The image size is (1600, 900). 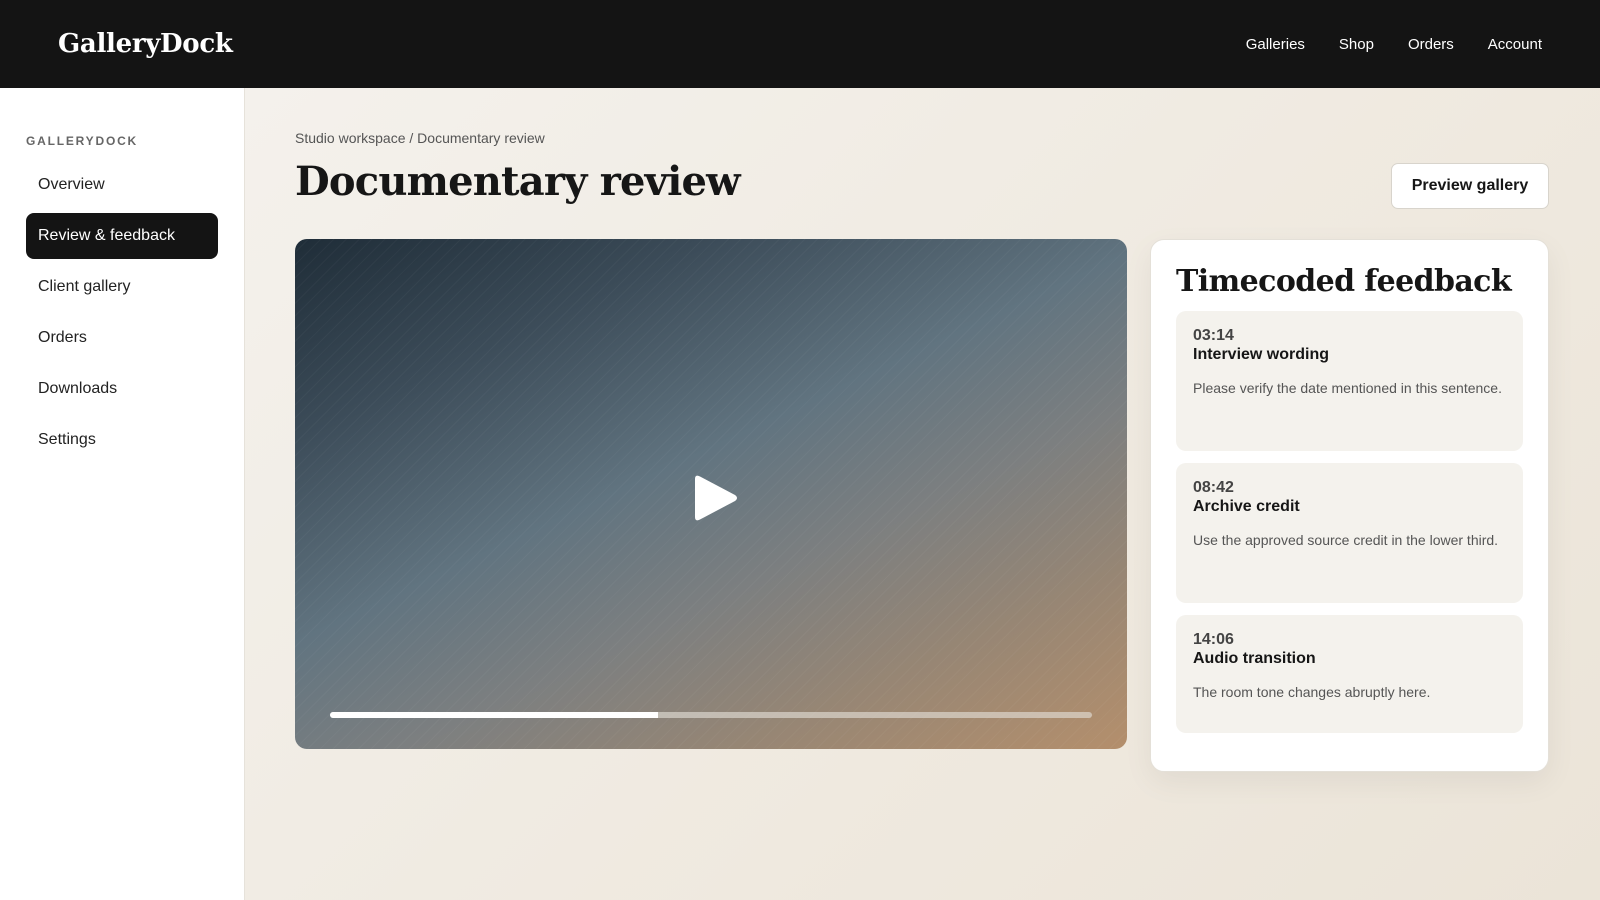 I want to click on feedback-item-title: Archive credit, so click(x=1246, y=506).